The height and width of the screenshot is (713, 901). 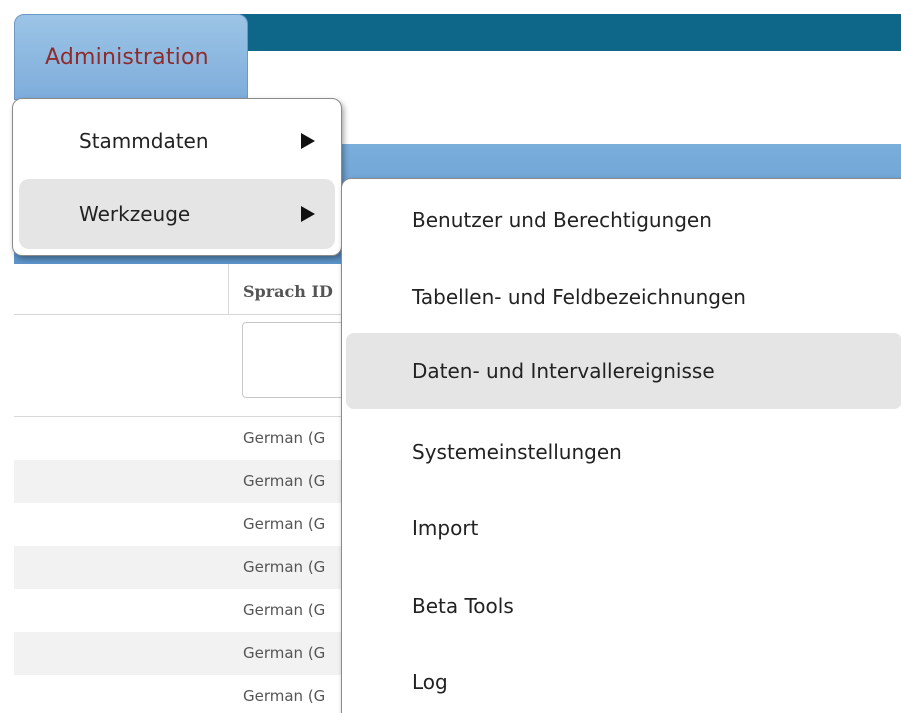 I want to click on menu-item-tabellen-und-feldbezeichnungen: Tabellen- und Feldbezeichnungen, so click(x=623, y=297).